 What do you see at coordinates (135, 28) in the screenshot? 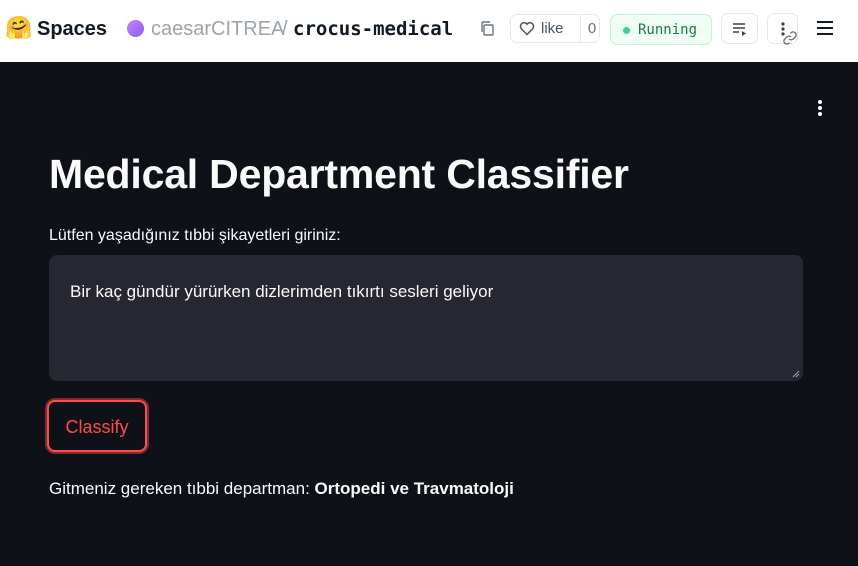
I see `owner-avatar` at bounding box center [135, 28].